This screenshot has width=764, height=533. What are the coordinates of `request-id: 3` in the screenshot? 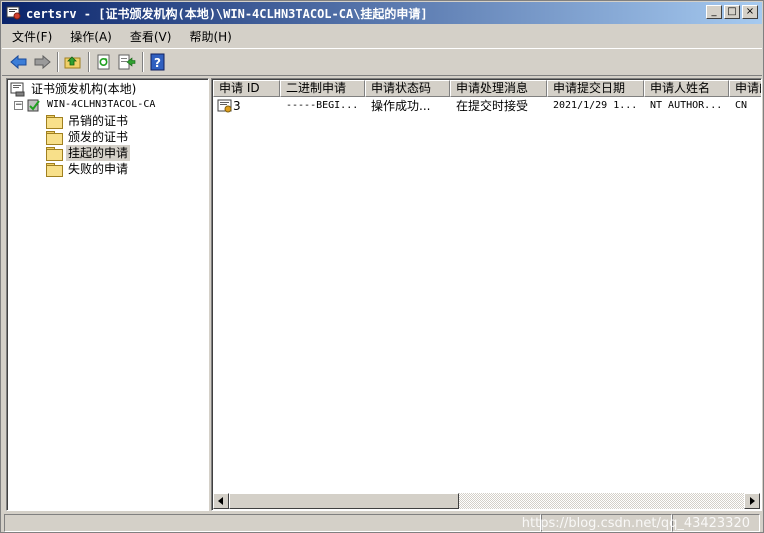 It's located at (237, 106).